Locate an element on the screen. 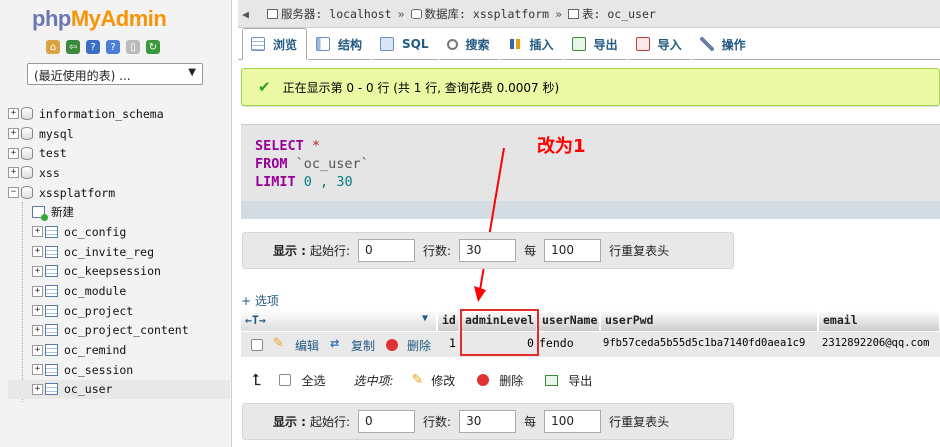  tree-db-information-schema: + information_schema is located at coordinates (119, 114).